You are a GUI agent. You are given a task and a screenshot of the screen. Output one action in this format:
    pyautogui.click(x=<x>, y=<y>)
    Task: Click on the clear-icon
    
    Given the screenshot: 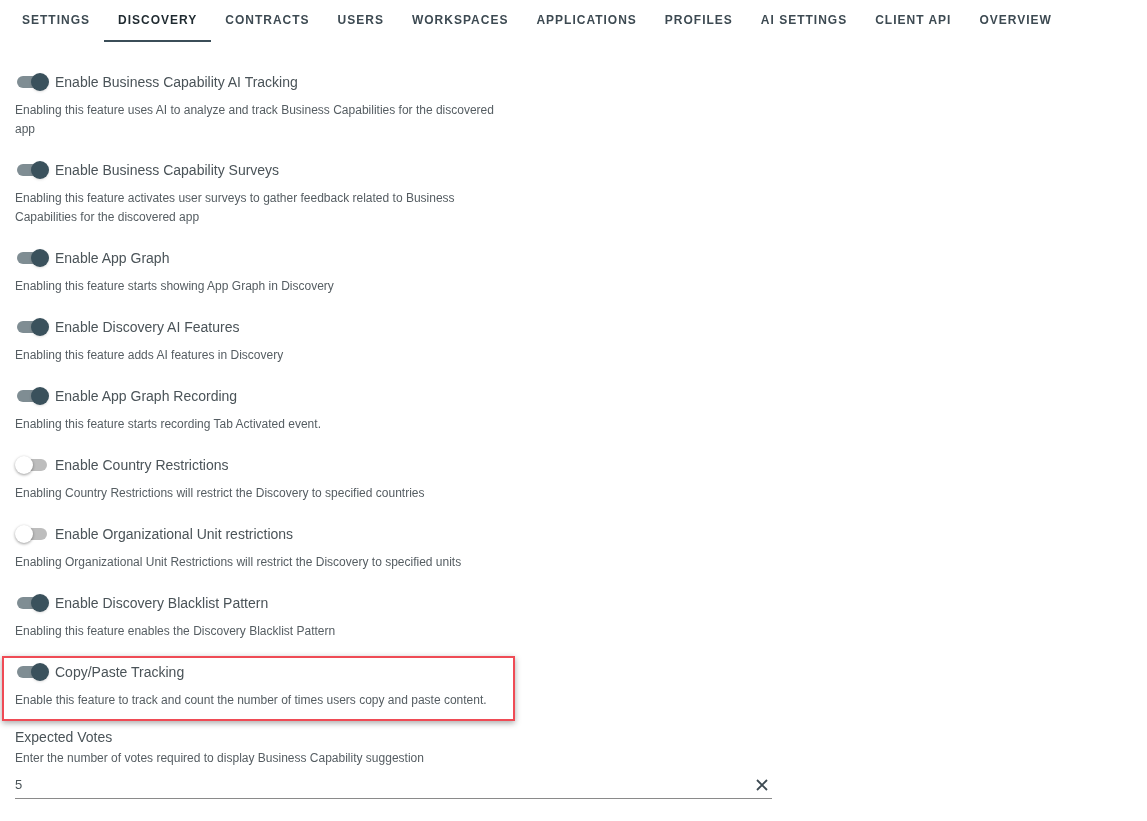 What is the action you would take?
    pyautogui.click(x=762, y=784)
    